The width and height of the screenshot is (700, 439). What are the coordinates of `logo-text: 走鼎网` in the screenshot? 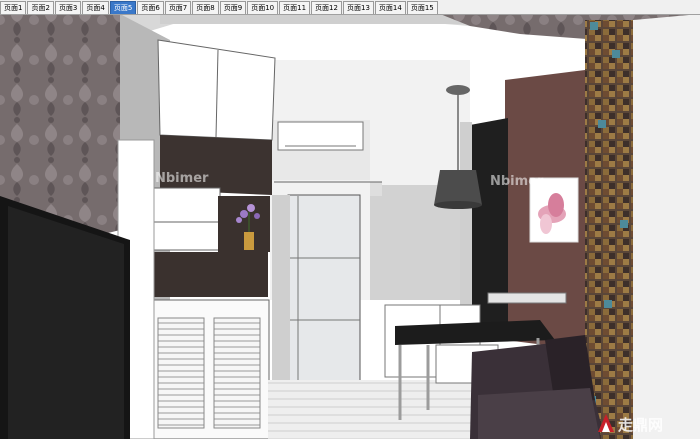 It's located at (640, 425).